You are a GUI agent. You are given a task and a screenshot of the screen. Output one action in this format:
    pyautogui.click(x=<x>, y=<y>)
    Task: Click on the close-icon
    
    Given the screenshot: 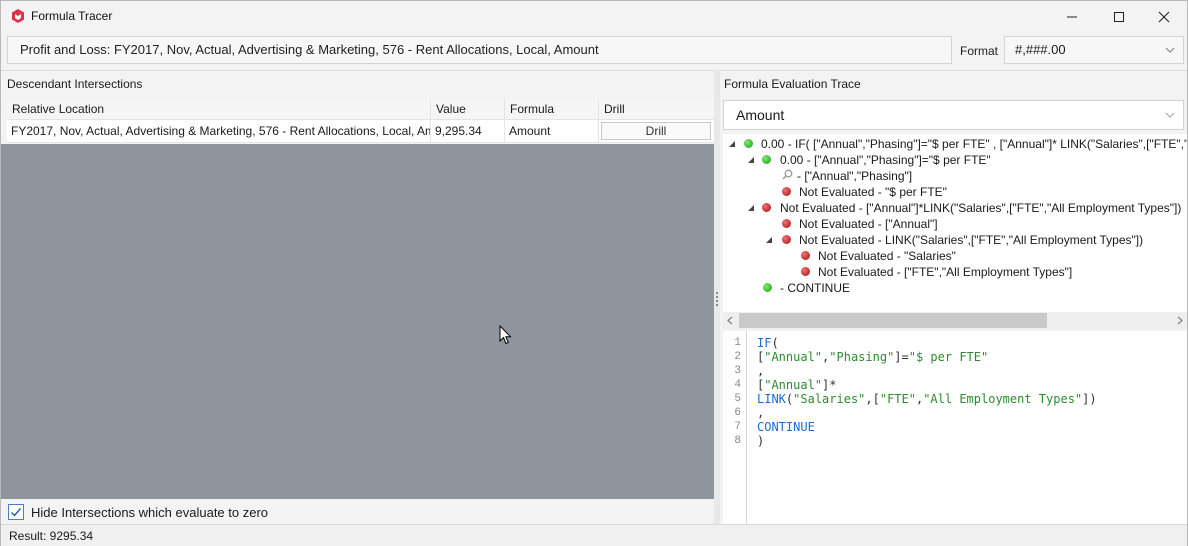 What is the action you would take?
    pyautogui.click(x=1164, y=16)
    